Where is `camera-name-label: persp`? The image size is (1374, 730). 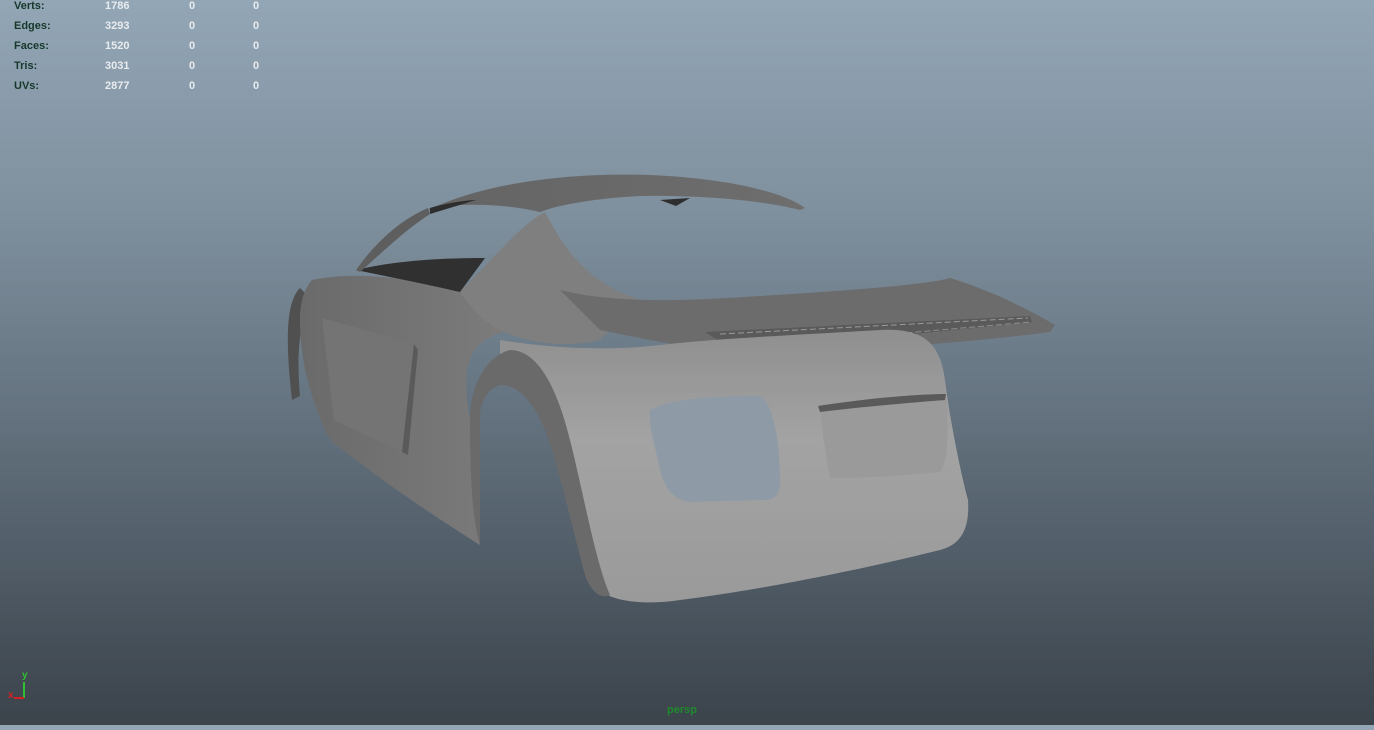 camera-name-label: persp is located at coordinates (682, 710).